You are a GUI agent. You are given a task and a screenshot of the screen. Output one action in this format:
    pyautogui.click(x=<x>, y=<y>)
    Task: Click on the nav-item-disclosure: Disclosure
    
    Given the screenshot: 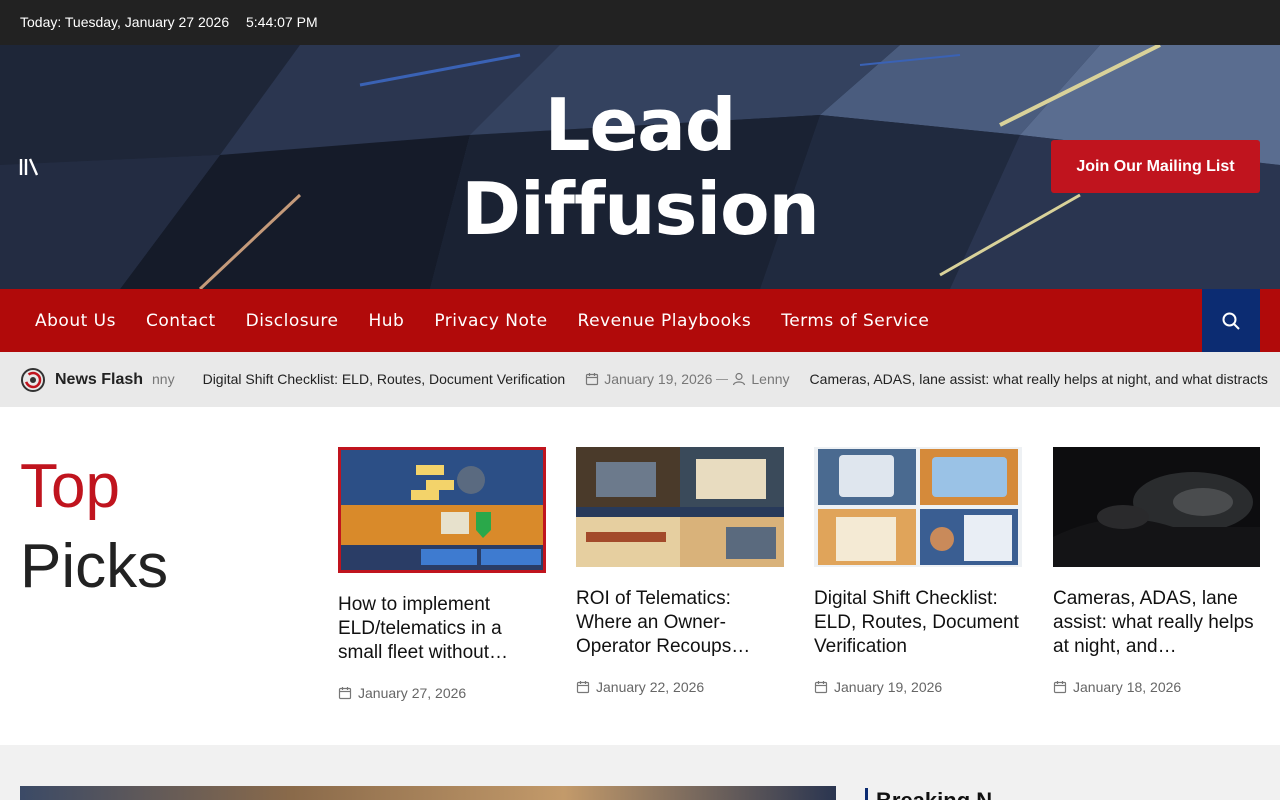 What is the action you would take?
    pyautogui.click(x=292, y=321)
    